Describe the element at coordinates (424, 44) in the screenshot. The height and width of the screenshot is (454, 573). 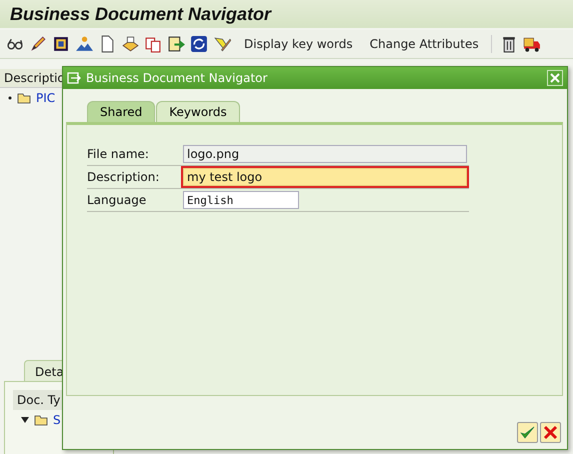
I see `toolbar-button: Change Attributes` at that location.